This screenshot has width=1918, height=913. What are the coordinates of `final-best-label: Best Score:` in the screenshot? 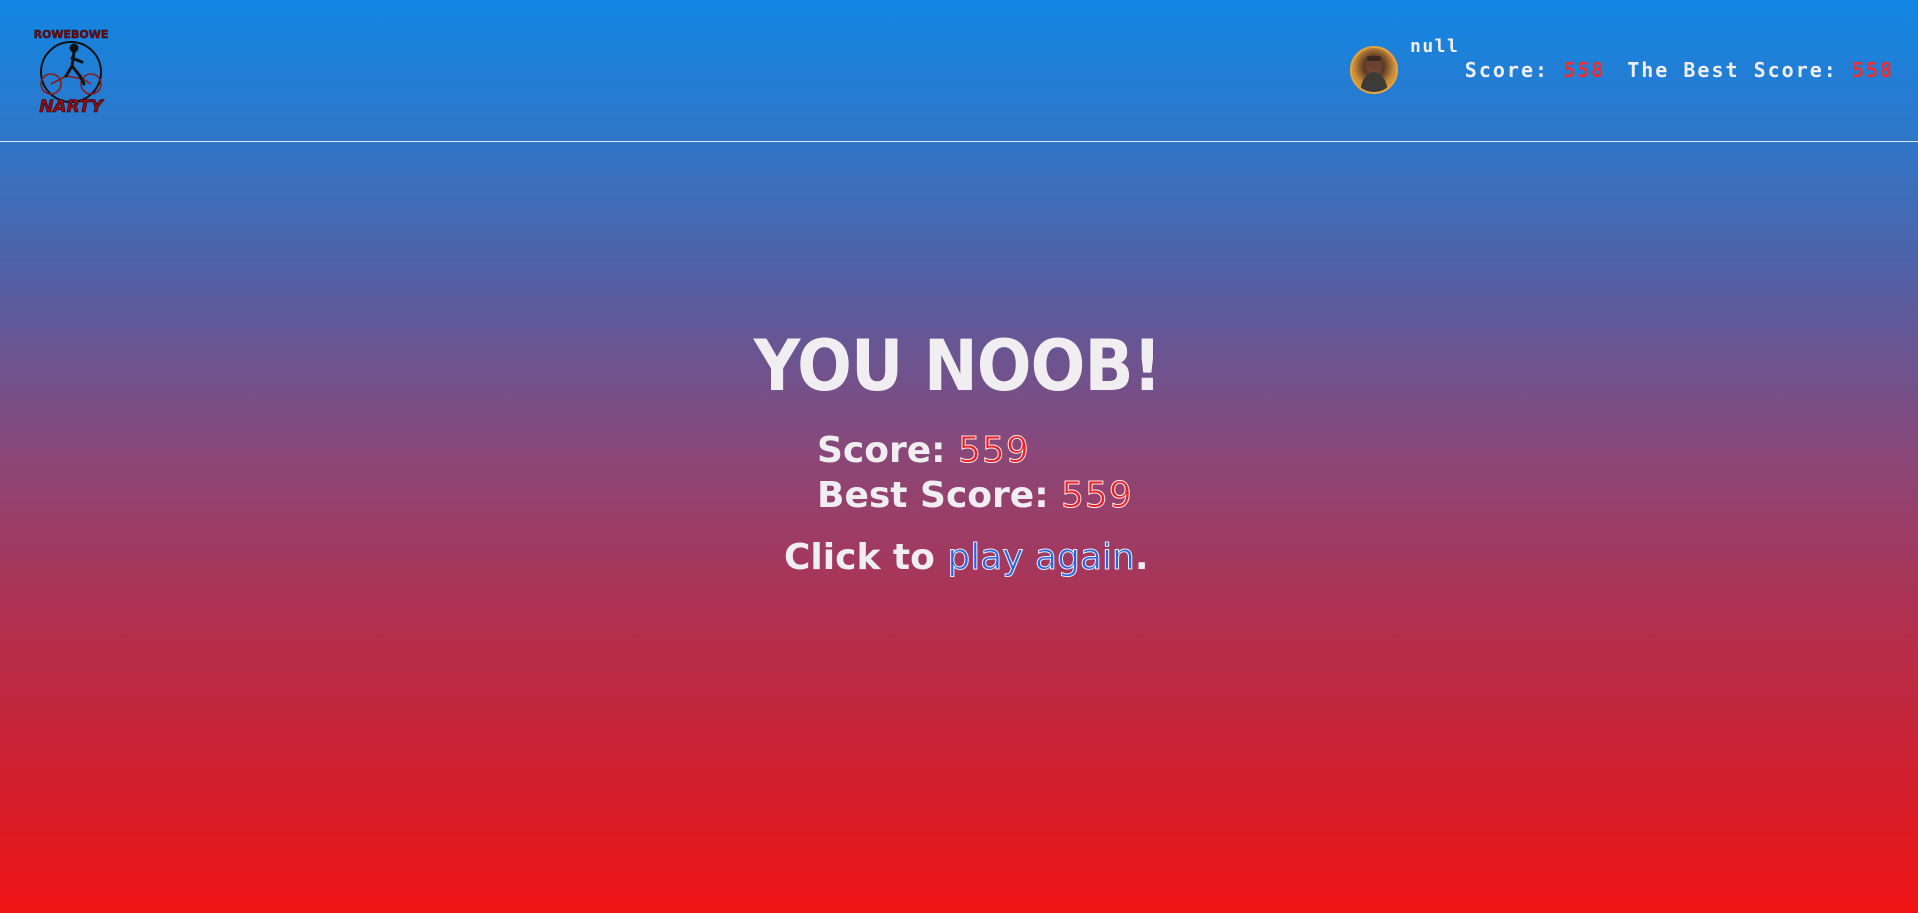 It's located at (939, 495).